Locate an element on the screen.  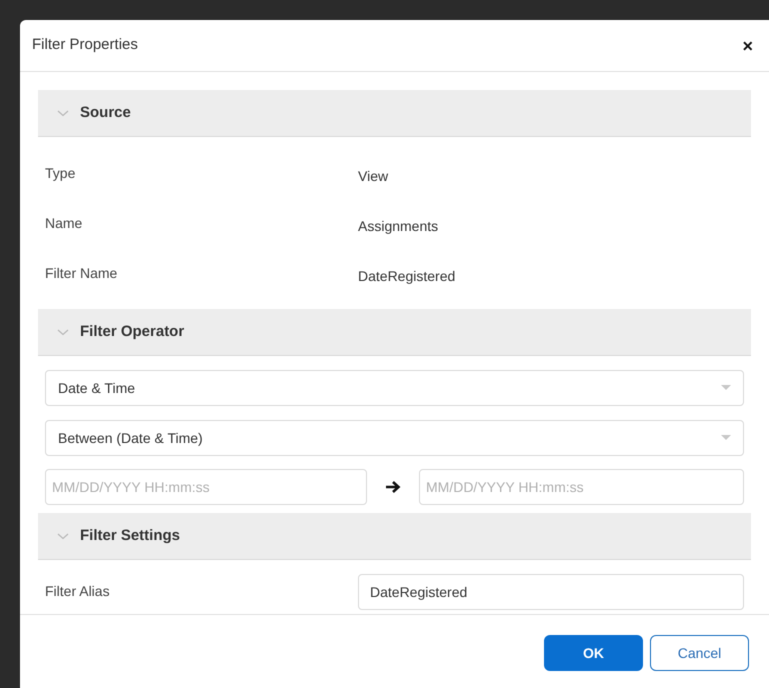
dropdown: Between (Date & Time) is located at coordinates (394, 438).